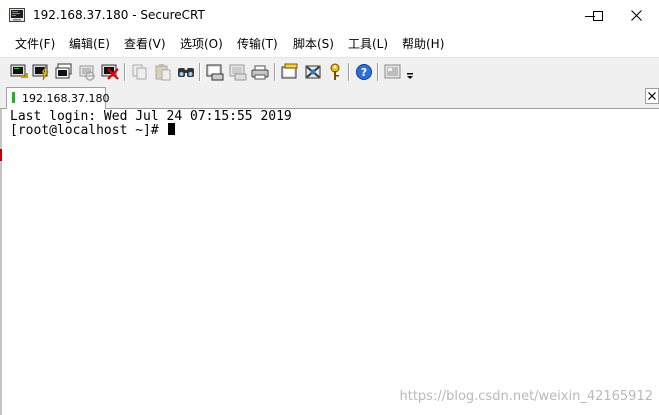 The image size is (659, 415). I want to click on keymap-button, so click(335, 72).